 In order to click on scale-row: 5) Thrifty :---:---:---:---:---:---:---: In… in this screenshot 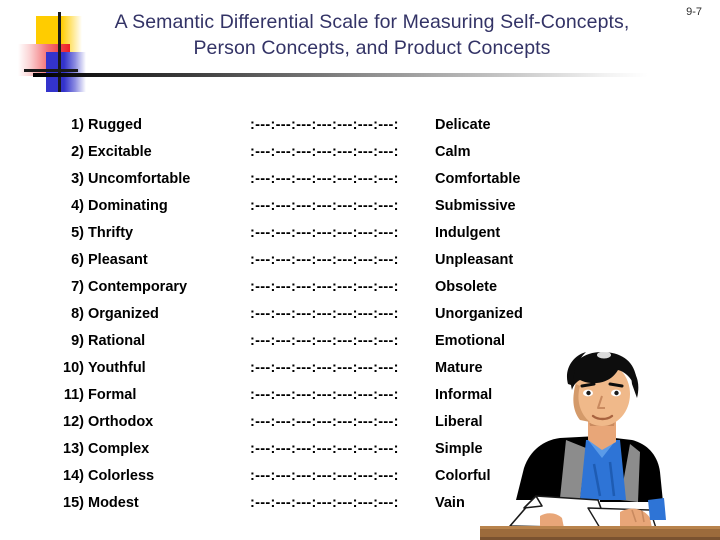, I will do `click(360, 233)`.